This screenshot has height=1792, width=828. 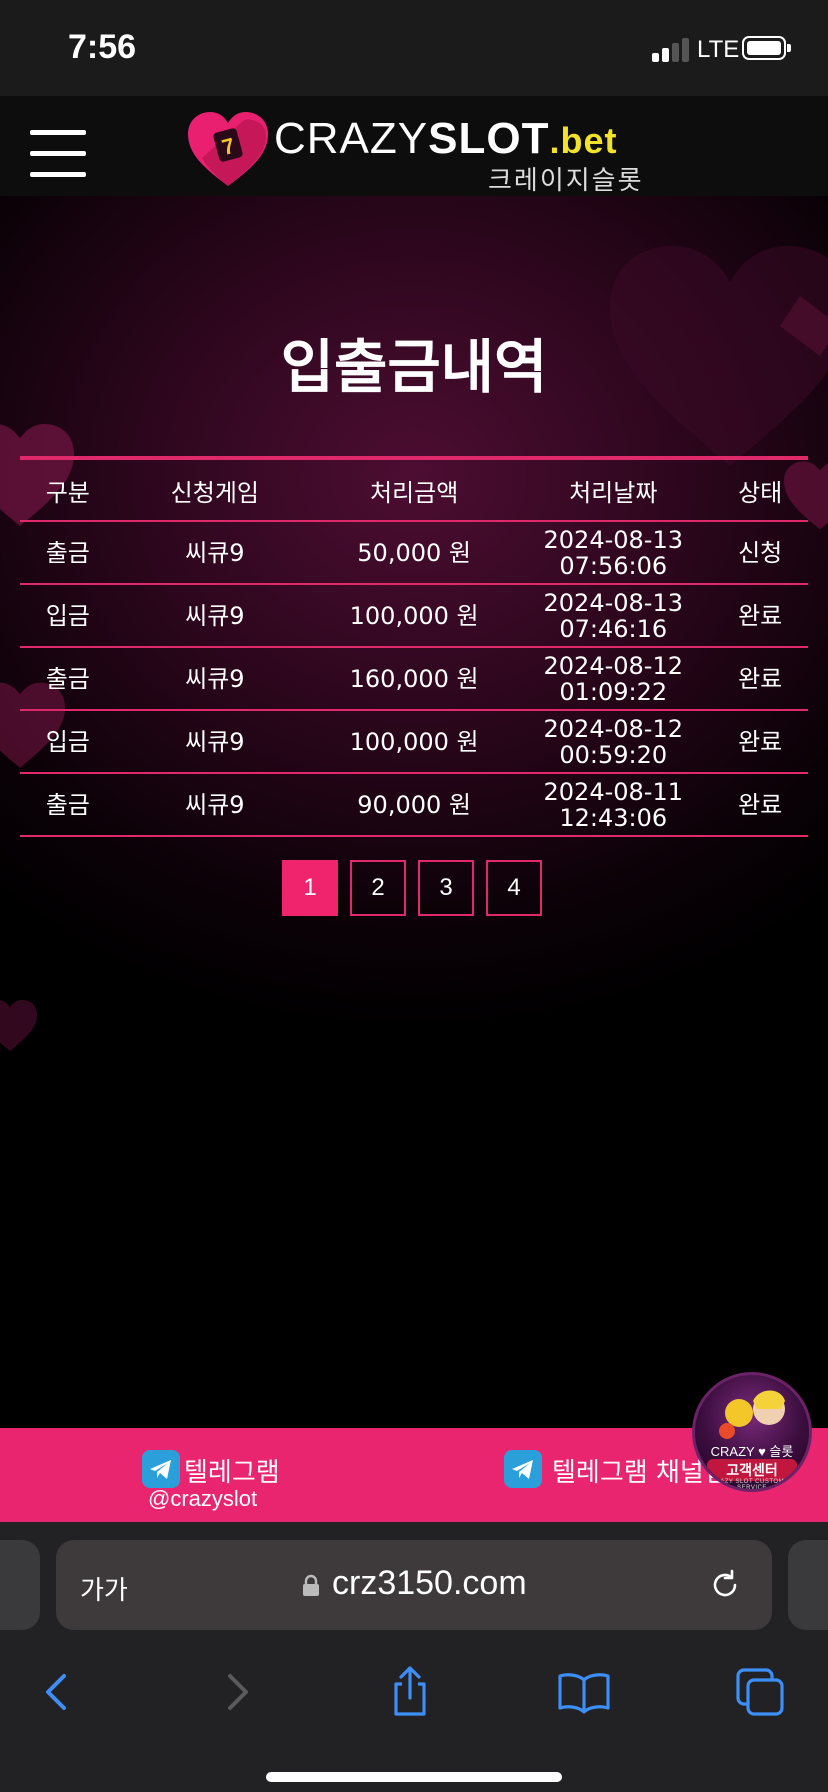 What do you see at coordinates (760, 1692) in the screenshot?
I see `tabs-icon` at bounding box center [760, 1692].